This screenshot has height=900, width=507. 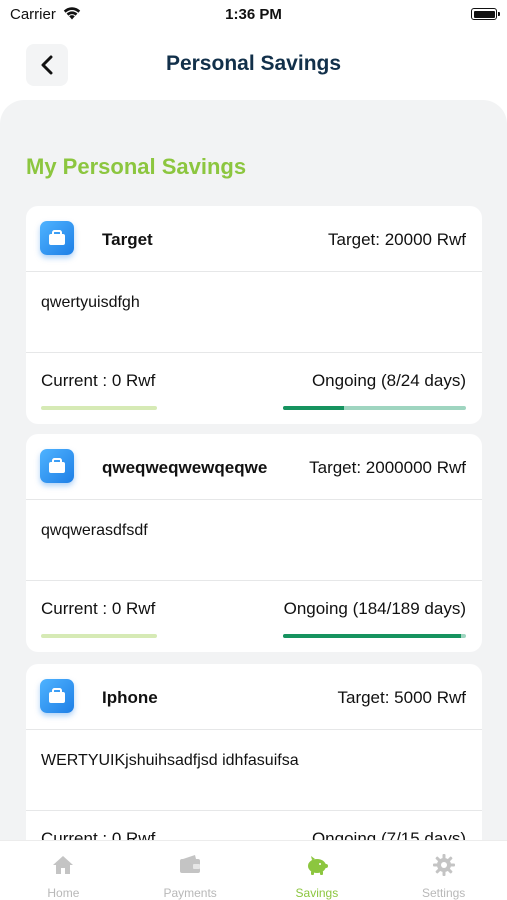 I want to click on gear-icon, so click(x=443, y=865).